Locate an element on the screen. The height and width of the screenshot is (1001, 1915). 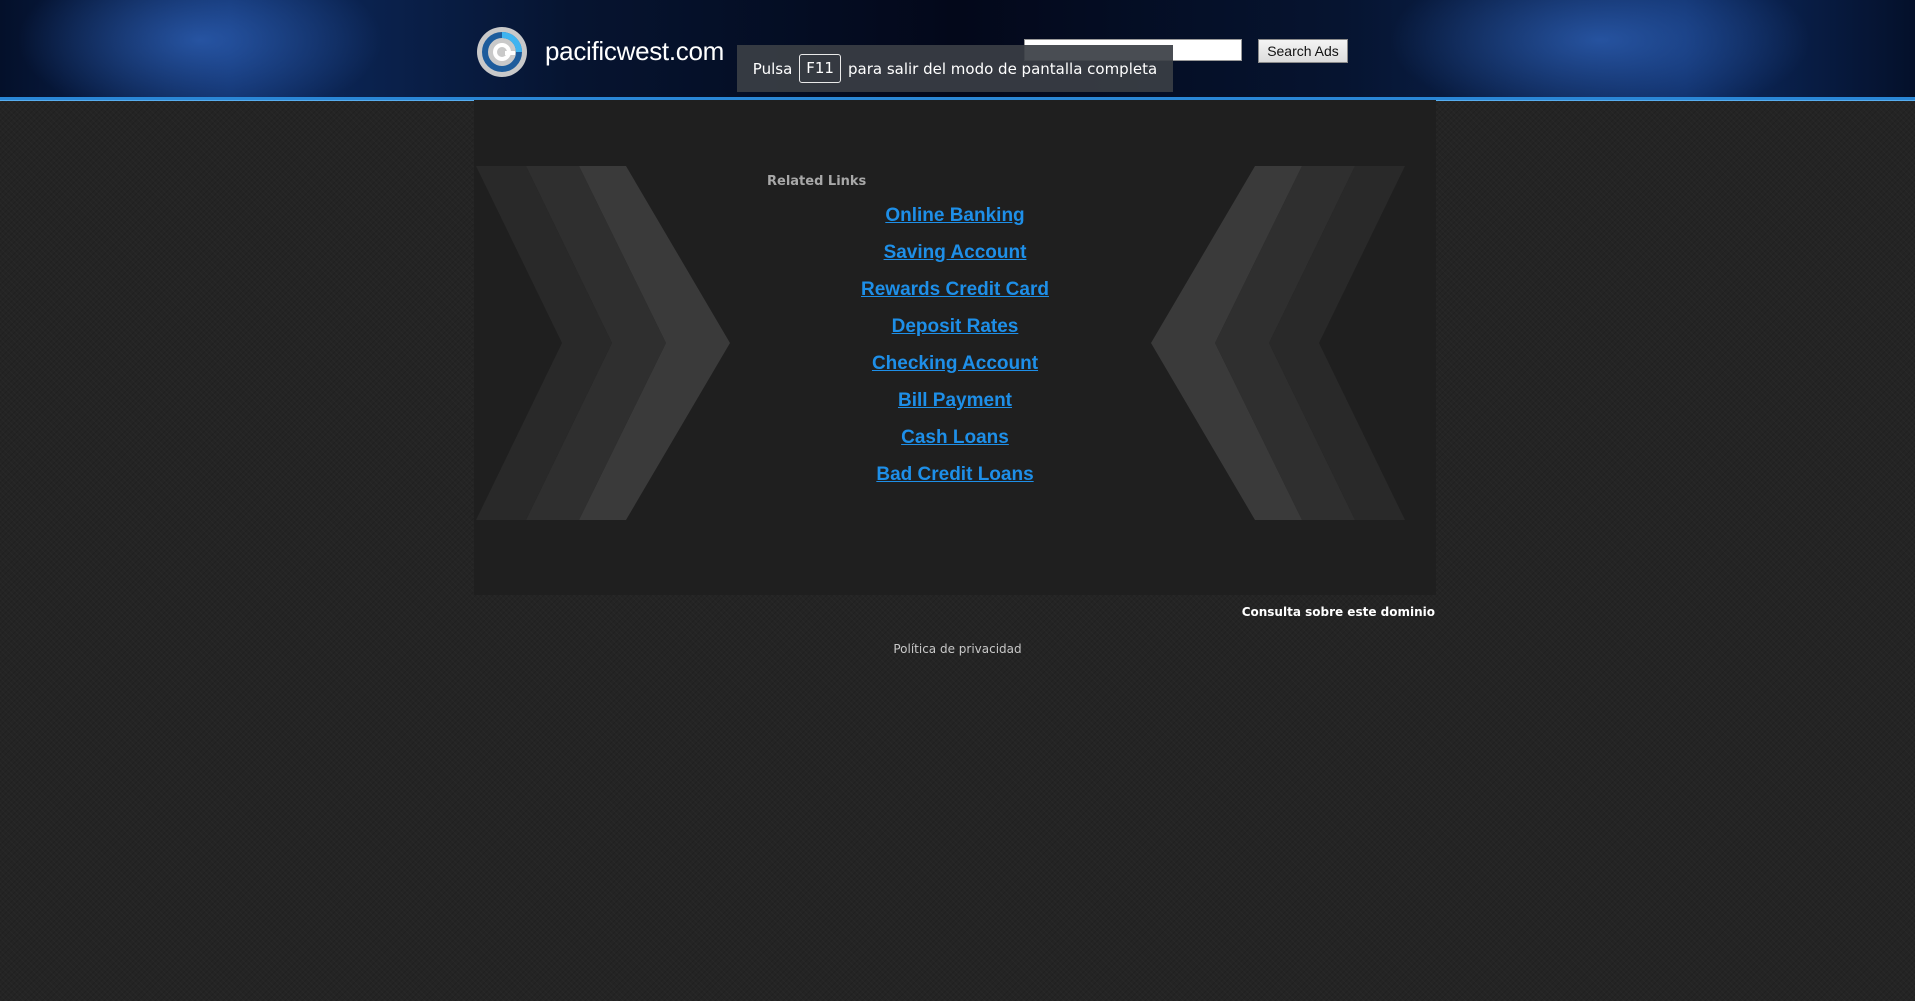
site-logo-icon is located at coordinates (502, 52).